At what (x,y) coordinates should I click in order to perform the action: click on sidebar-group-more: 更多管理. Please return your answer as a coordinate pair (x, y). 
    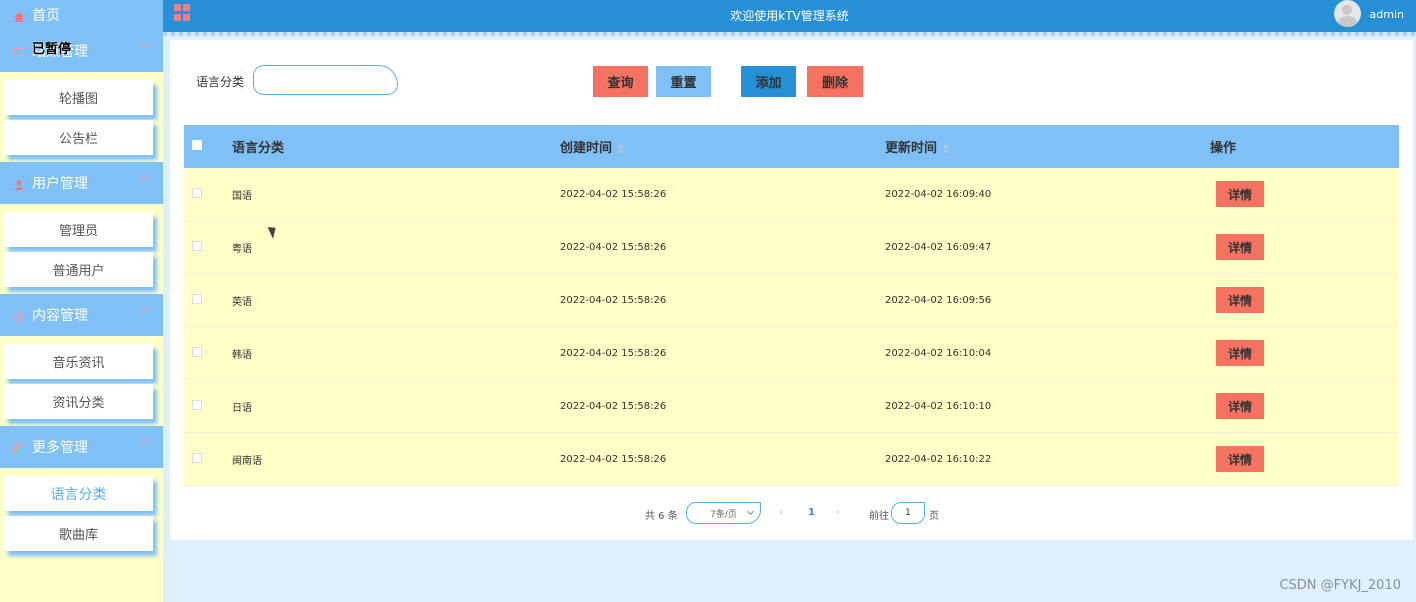
    Looking at the image, I should click on (81, 447).